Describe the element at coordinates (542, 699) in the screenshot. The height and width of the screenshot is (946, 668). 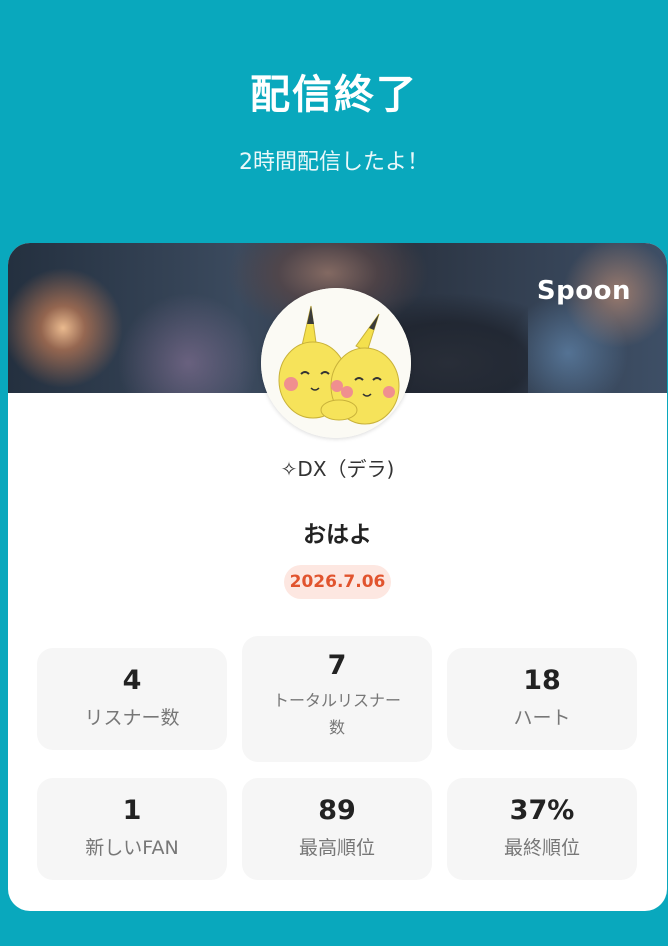
I see `stat-hearts: 18 ハート` at that location.